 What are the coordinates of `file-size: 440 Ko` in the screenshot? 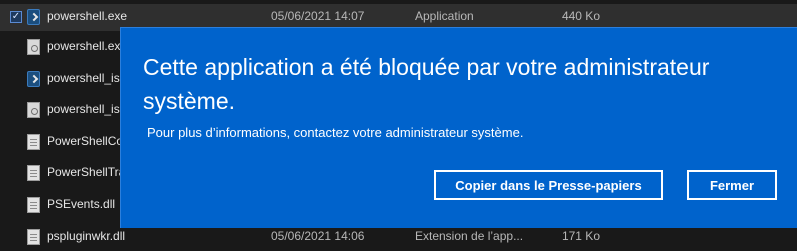 It's located at (580, 16).